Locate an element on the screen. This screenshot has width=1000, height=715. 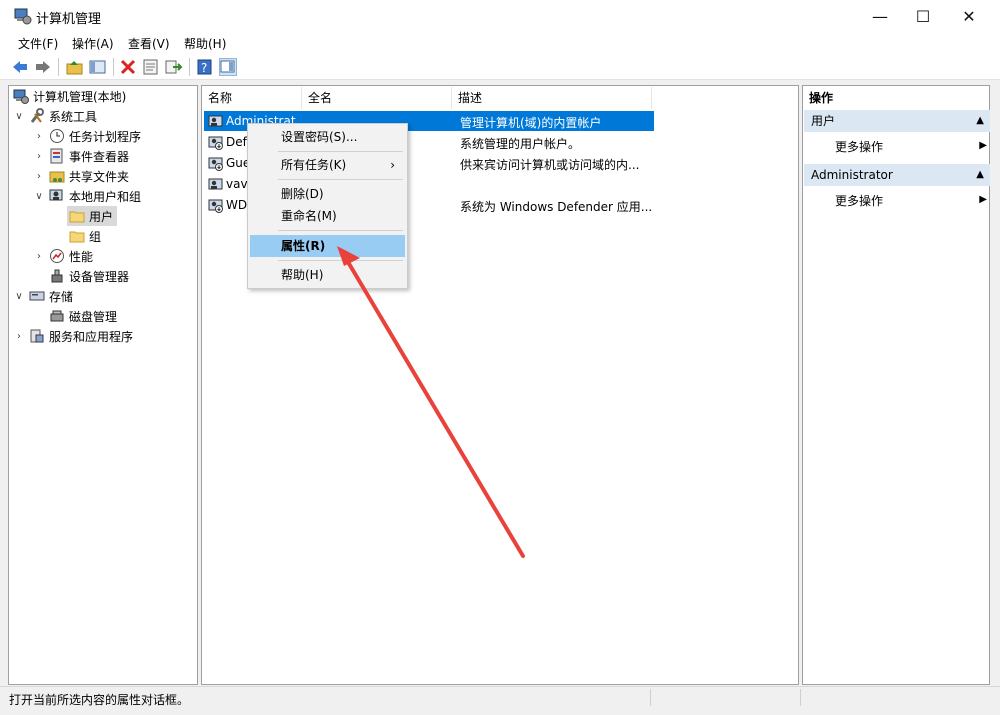
tree-label: 设备管理器 is located at coordinates (99, 276).